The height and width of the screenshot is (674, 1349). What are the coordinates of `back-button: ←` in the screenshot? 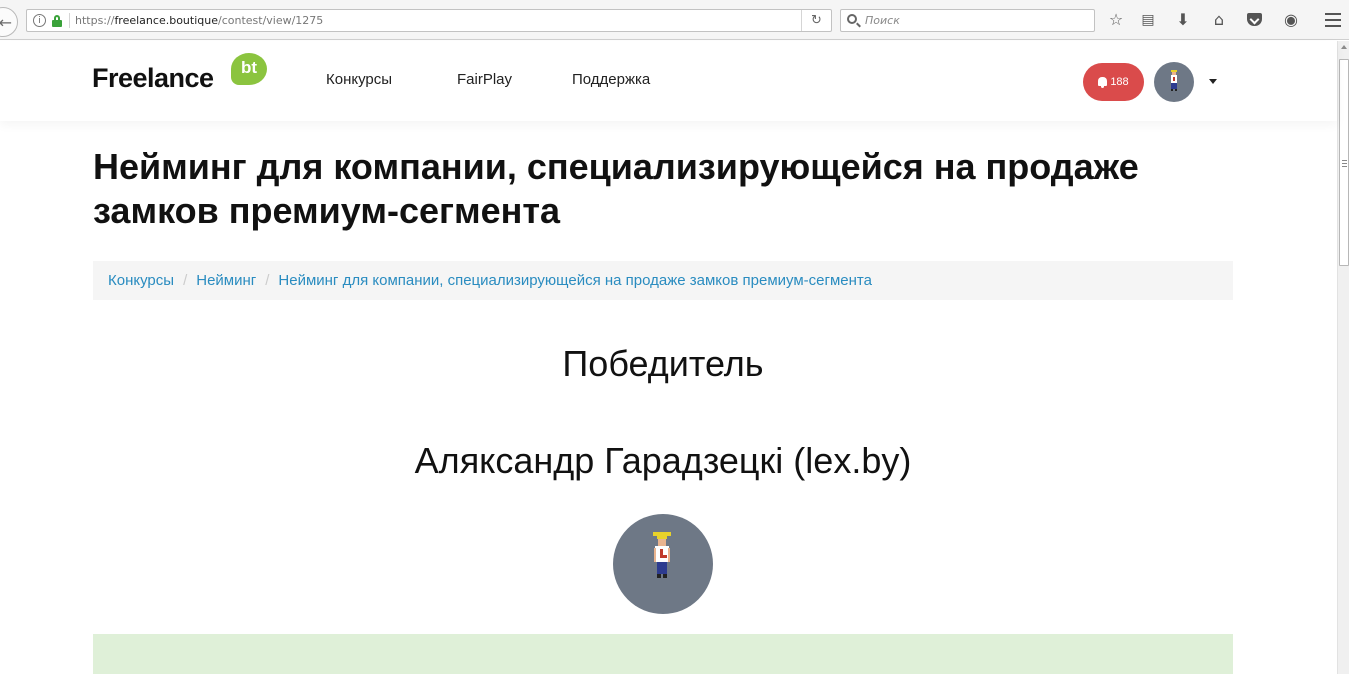 It's located at (9, 22).